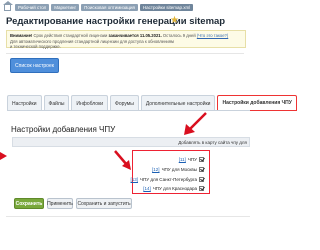  I want to click on back-to-list-button: Список настроек, so click(34, 65).